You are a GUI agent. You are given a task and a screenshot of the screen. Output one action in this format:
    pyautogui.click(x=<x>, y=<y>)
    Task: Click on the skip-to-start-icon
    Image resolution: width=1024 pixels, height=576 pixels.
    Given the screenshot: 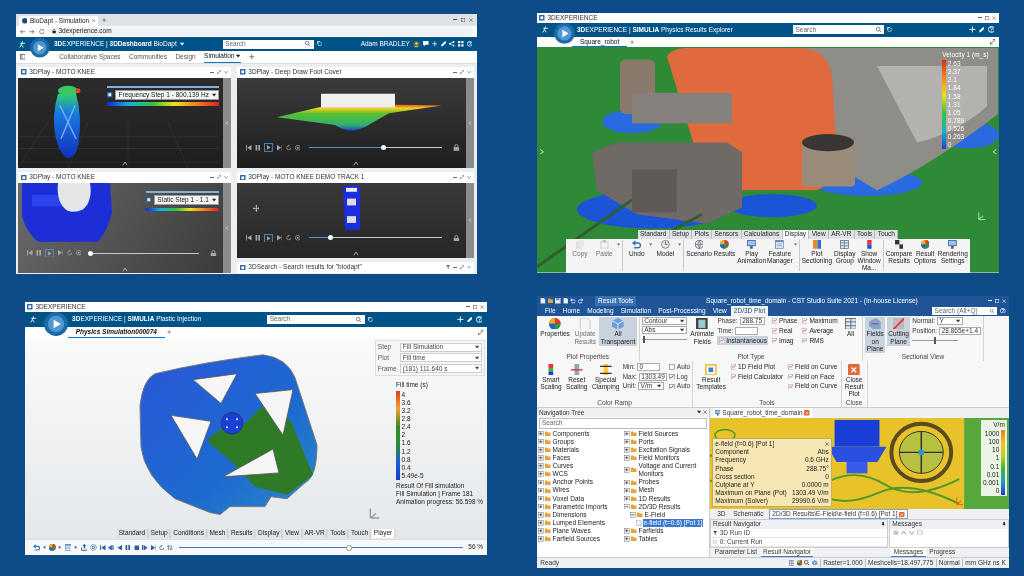 What is the action you would take?
    pyautogui.click(x=103, y=547)
    